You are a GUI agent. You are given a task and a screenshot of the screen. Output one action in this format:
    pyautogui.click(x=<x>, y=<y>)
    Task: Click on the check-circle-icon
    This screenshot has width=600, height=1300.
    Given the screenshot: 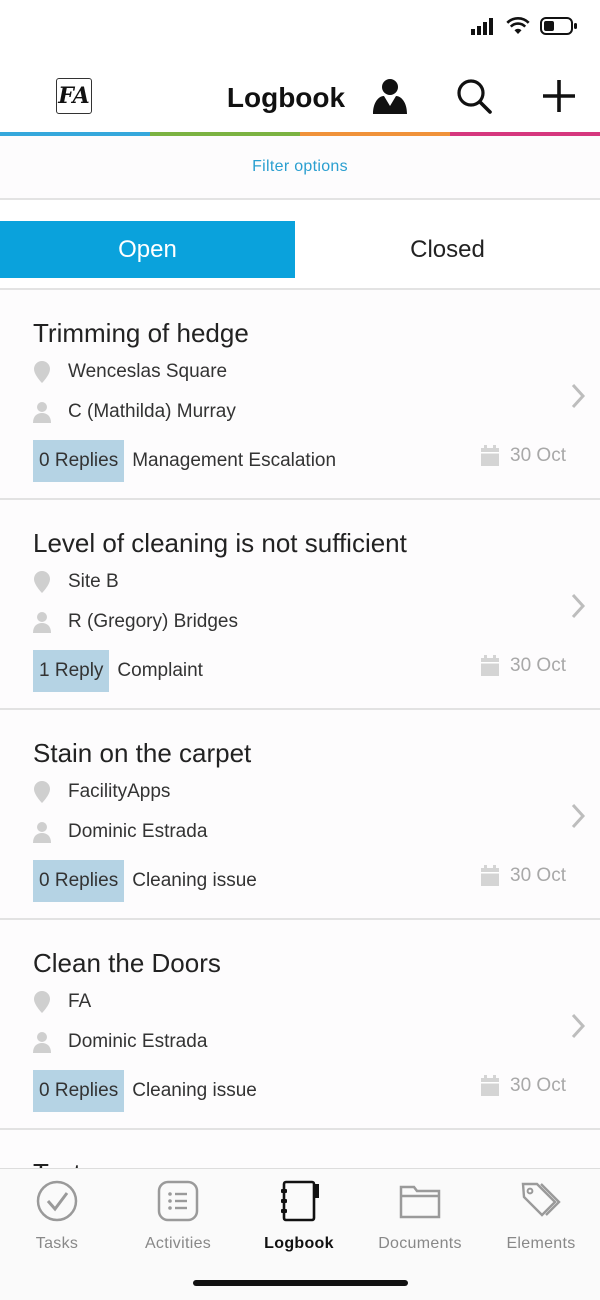 What is the action you would take?
    pyautogui.click(x=57, y=1201)
    